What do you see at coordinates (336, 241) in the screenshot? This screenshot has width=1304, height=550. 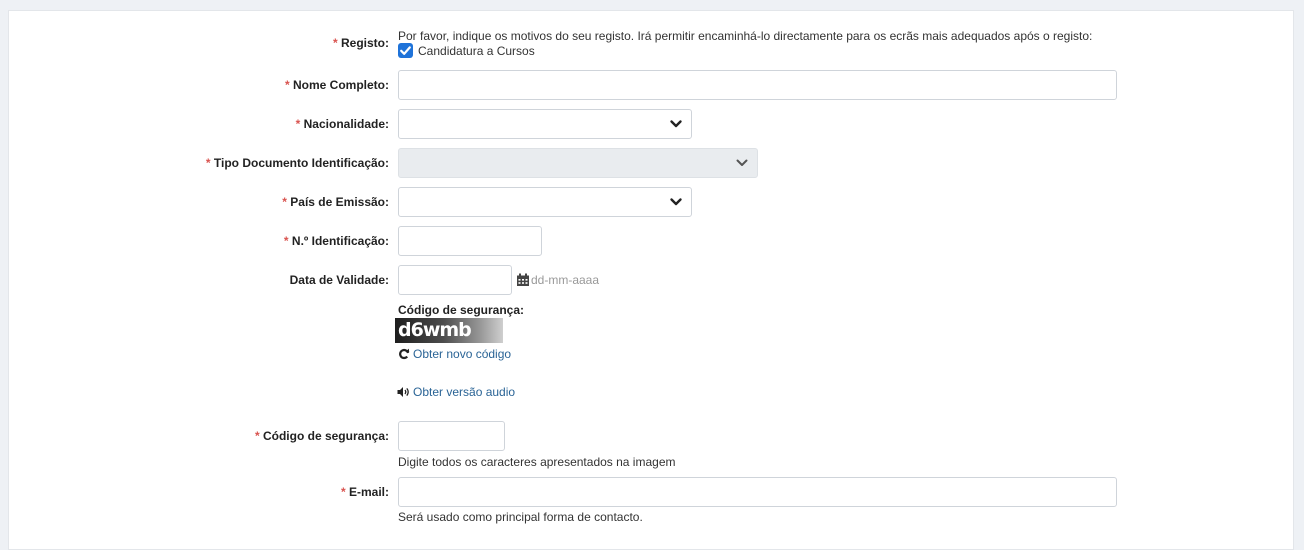 I see `n-identificacao-label: * N.º Identificação:` at bounding box center [336, 241].